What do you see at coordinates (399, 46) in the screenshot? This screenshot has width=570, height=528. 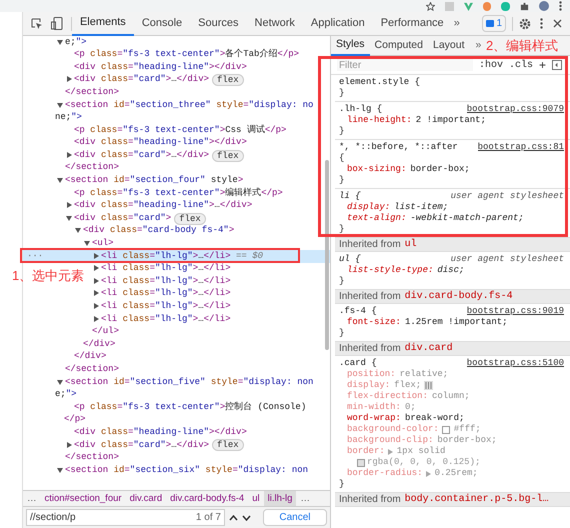 I see `styles-tab: Computed` at bounding box center [399, 46].